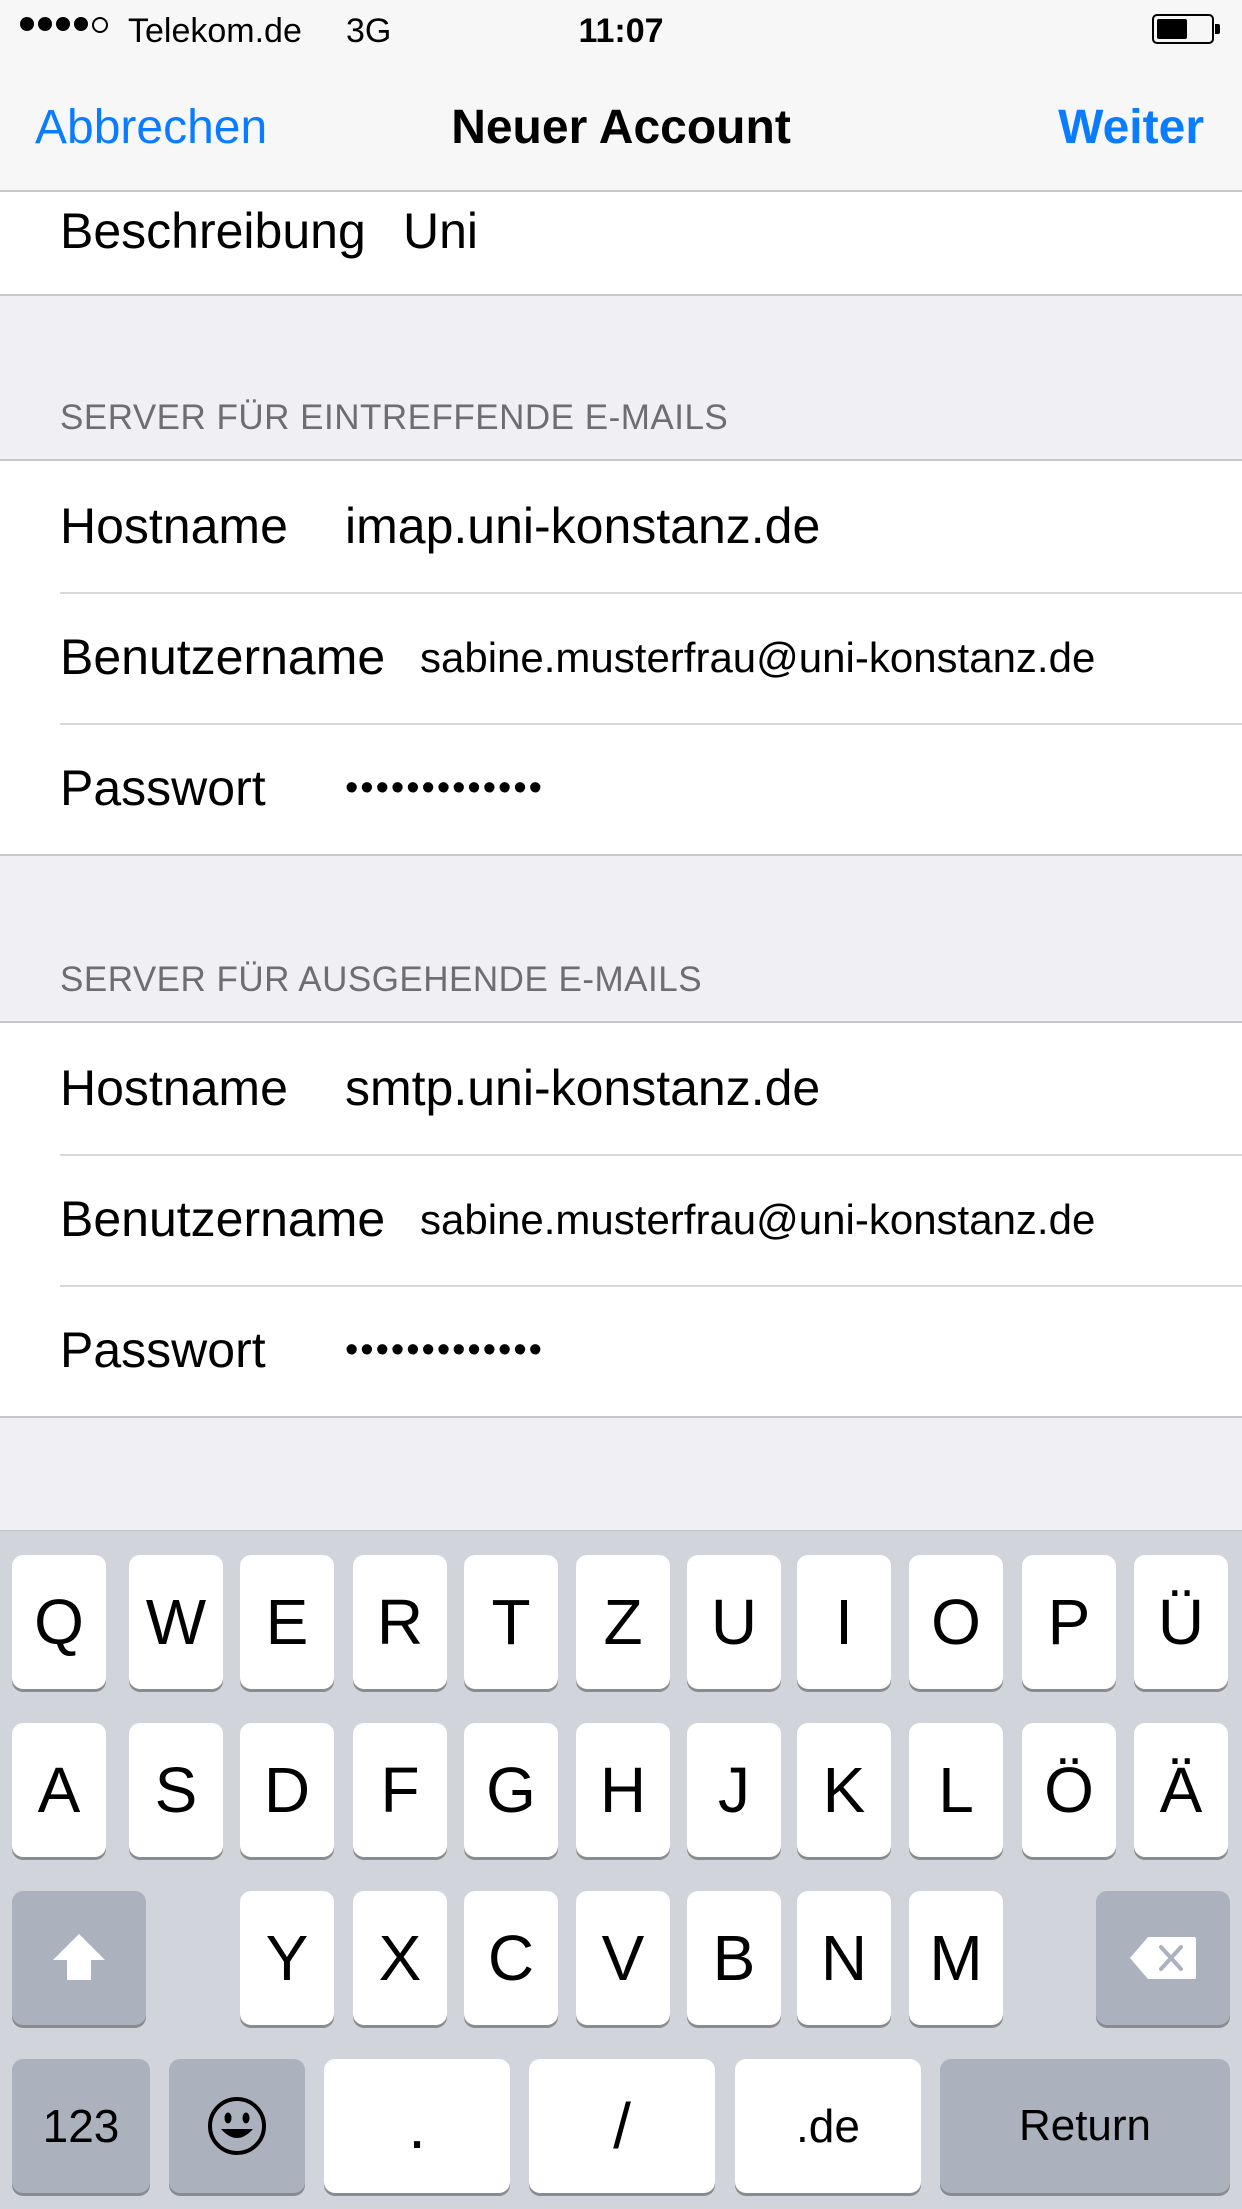 This screenshot has height=2209, width=1242. What do you see at coordinates (623, 1958) in the screenshot?
I see `key-v: V` at bounding box center [623, 1958].